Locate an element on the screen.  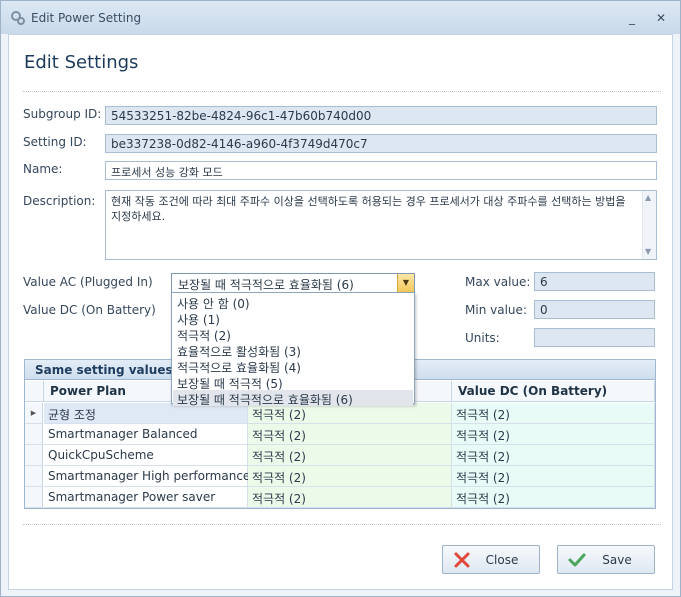
table-row: Smartmanager Balanced 적극적 (2) 적극적 (2) is located at coordinates (340, 434).